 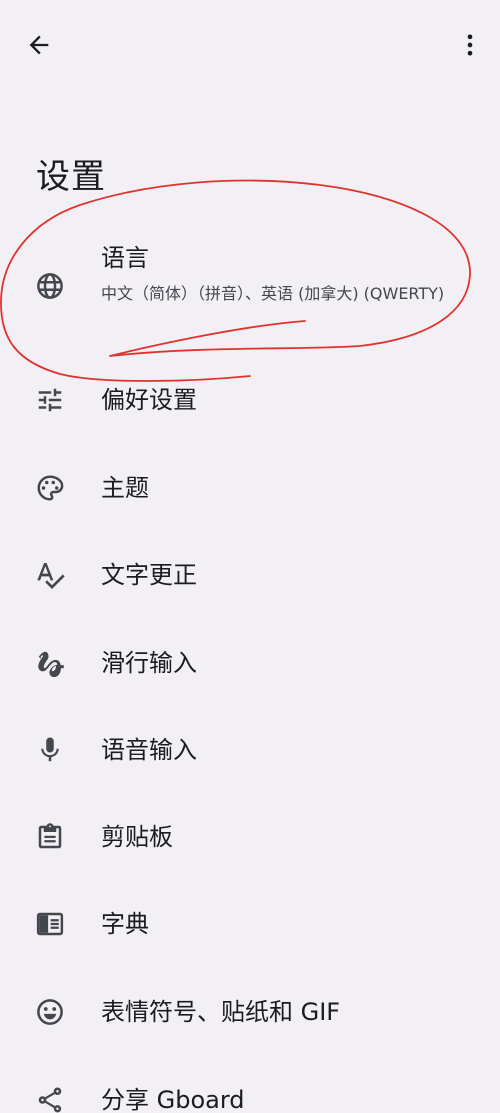 What do you see at coordinates (149, 400) in the screenshot?
I see `settings-item-label: 偏好设置` at bounding box center [149, 400].